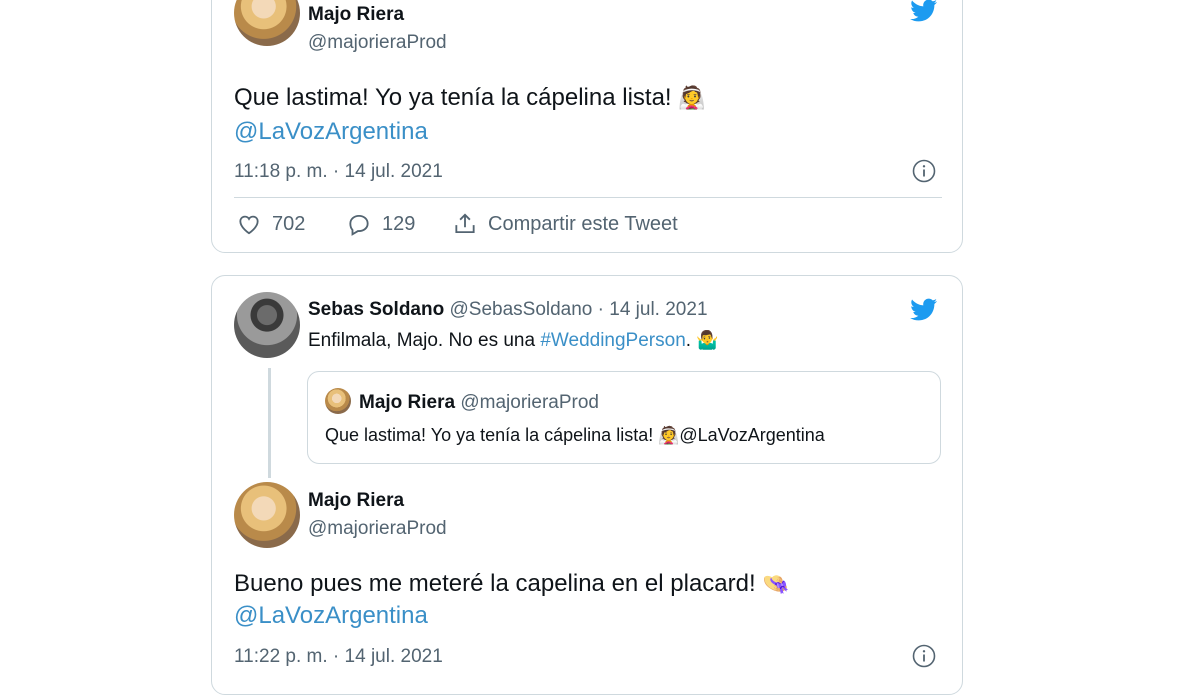  What do you see at coordinates (583, 223) in the screenshot?
I see `share-label: Compartir este Tweet` at bounding box center [583, 223].